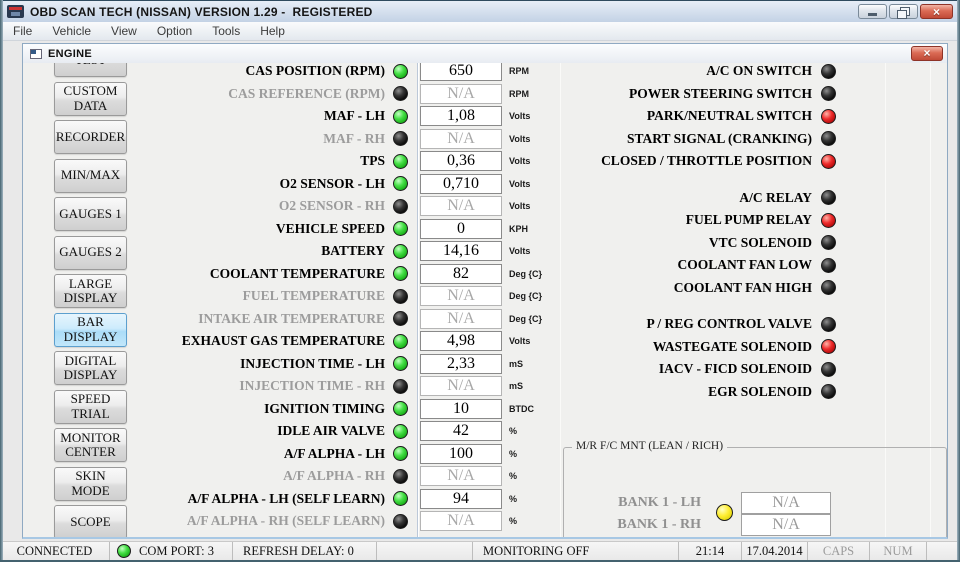 The height and width of the screenshot is (562, 960). What do you see at coordinates (315, 71) in the screenshot?
I see `parameter-label: CAS POSITION (RPM)` at bounding box center [315, 71].